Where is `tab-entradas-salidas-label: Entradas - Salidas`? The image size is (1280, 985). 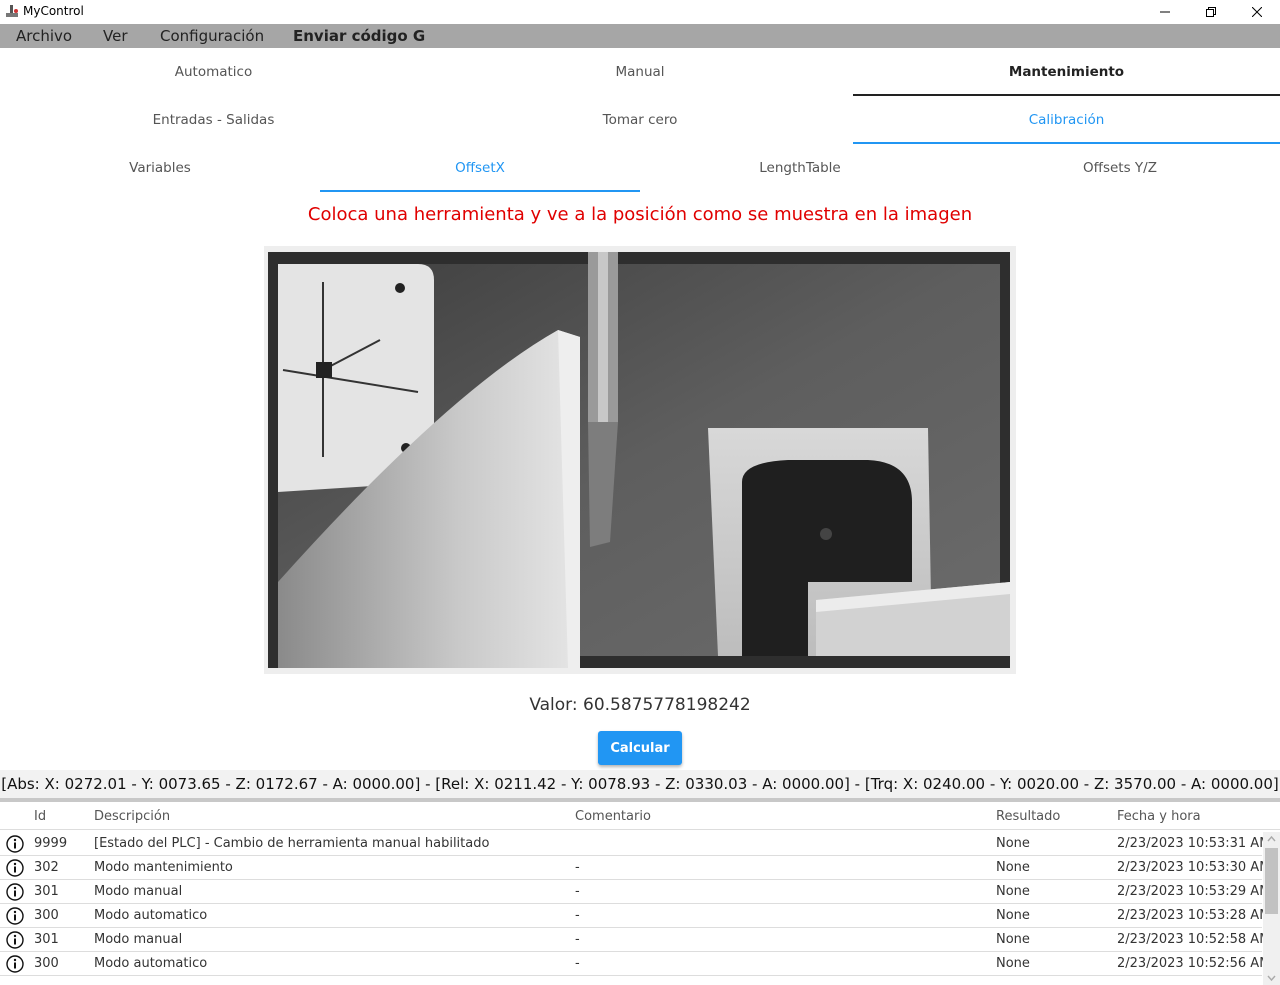 tab-entradas-salidas-label: Entradas - Salidas is located at coordinates (213, 120).